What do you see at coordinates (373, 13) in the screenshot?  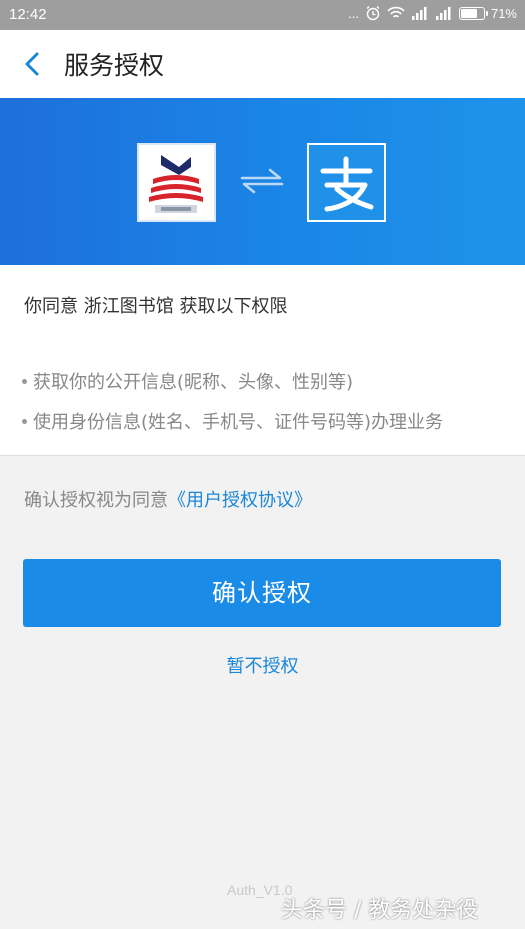 I see `alarm-icon` at bounding box center [373, 13].